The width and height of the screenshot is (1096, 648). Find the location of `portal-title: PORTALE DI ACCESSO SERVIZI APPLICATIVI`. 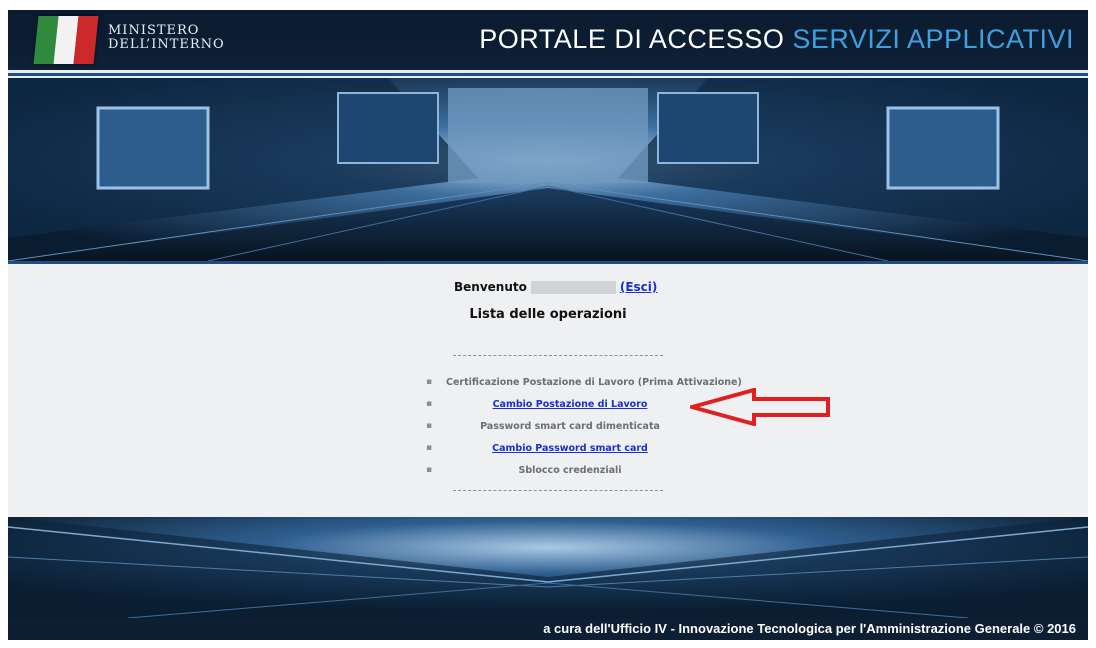

portal-title: PORTALE DI ACCESSO SERVIZI APPLICATIVI is located at coordinates (776, 39).